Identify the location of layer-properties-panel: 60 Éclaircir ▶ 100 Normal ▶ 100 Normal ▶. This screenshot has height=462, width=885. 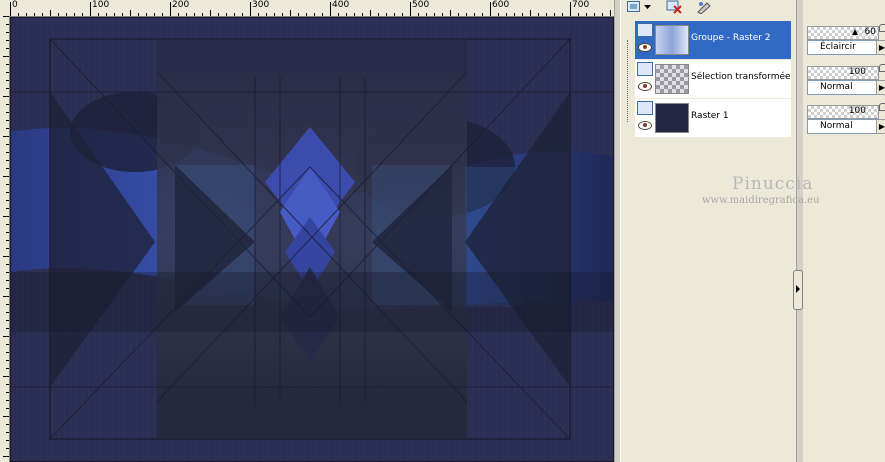
(844, 231).